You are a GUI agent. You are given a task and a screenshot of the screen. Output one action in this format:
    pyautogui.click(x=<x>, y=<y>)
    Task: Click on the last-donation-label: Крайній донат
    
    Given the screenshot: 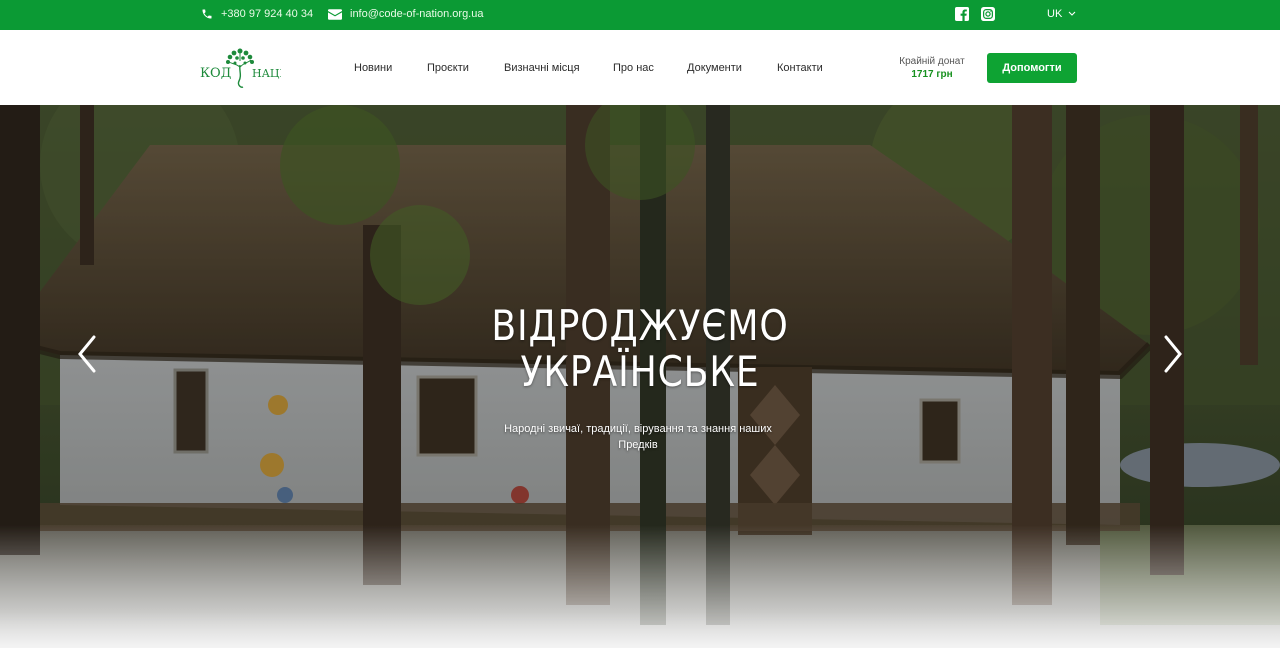 What is the action you would take?
    pyautogui.click(x=932, y=61)
    